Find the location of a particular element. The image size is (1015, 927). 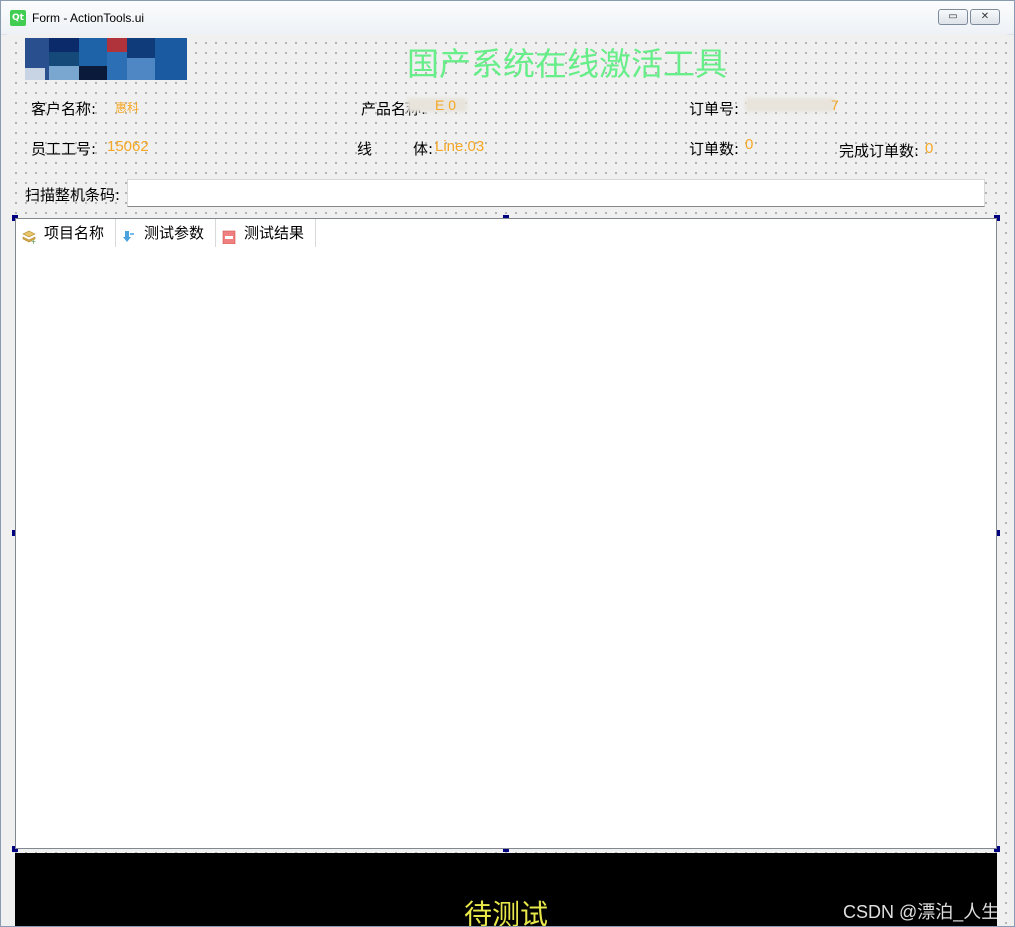

column-header-test-params: 测试参数 is located at coordinates (166, 233).